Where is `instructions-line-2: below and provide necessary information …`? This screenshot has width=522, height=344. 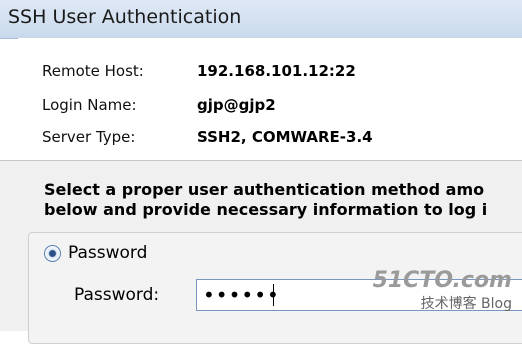
instructions-line-2: below and provide necessary information … is located at coordinates (266, 209).